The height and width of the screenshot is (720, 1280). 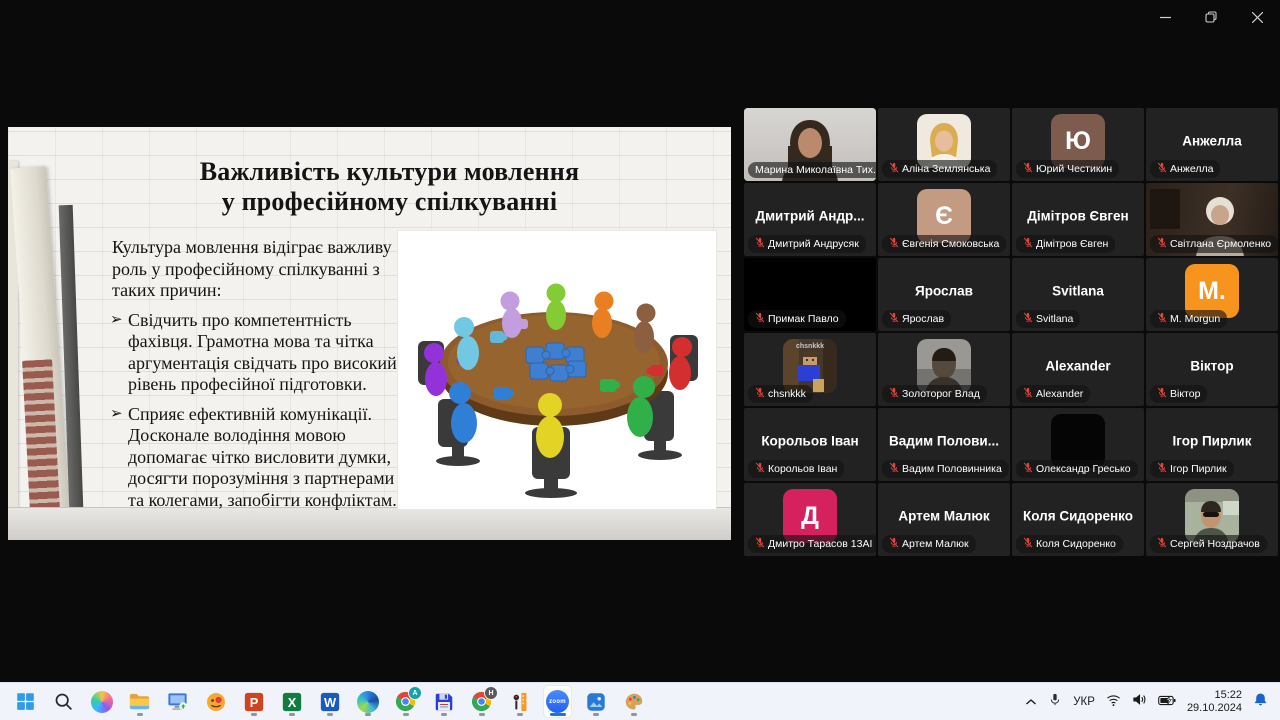 What do you see at coordinates (810, 441) in the screenshot?
I see `participant-display-name: Корольов Іван` at bounding box center [810, 441].